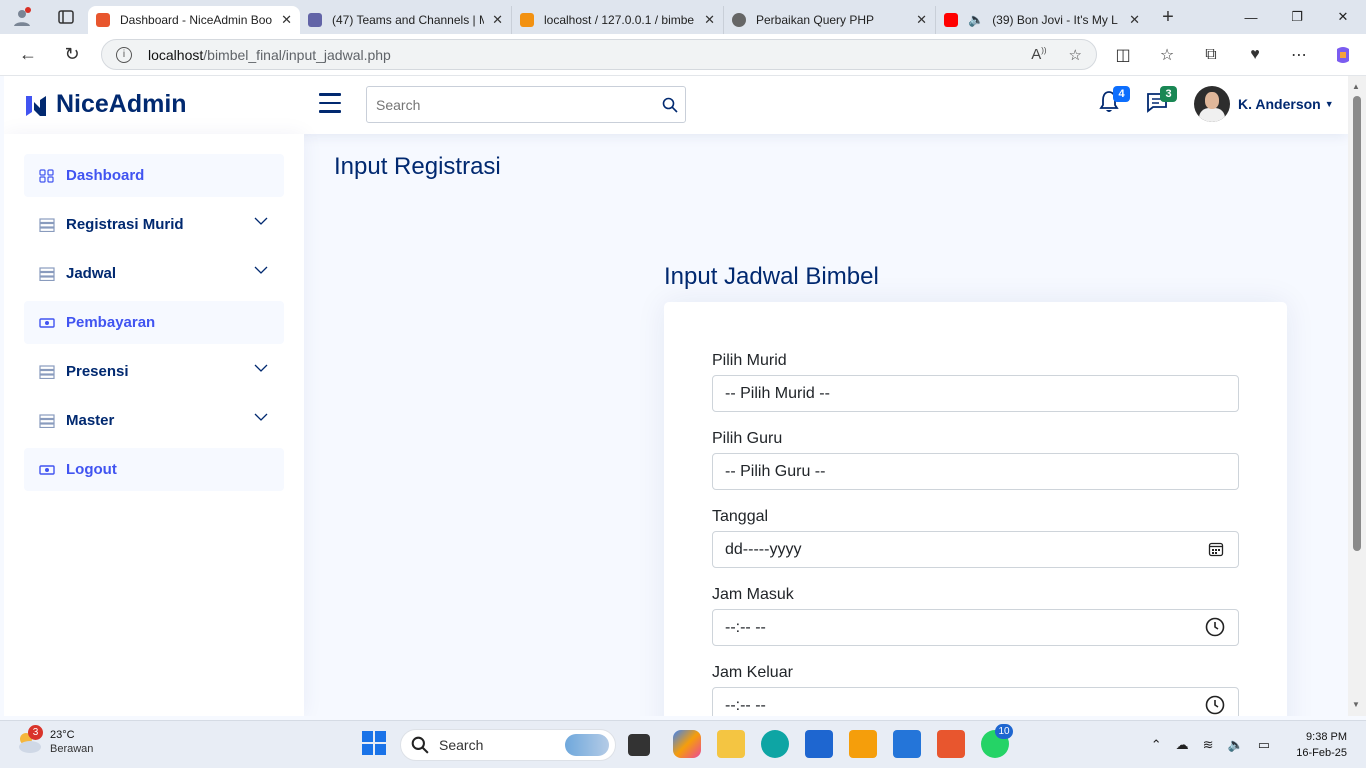 The height and width of the screenshot is (768, 1366). I want to click on messages-badge: 3, so click(1168, 94).